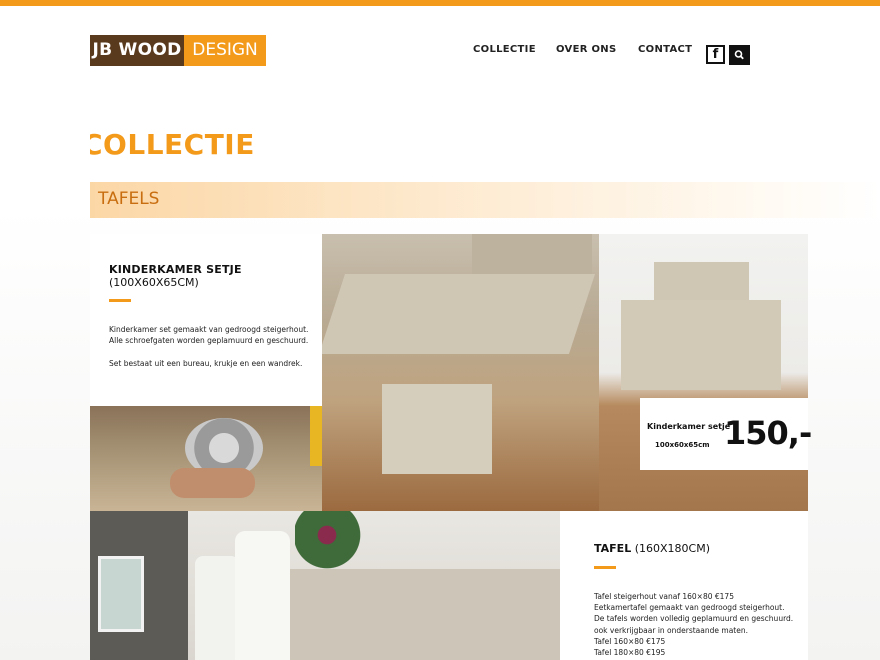 Image resolution: width=880 pixels, height=660 pixels. I want to click on hand, so click(212, 483).